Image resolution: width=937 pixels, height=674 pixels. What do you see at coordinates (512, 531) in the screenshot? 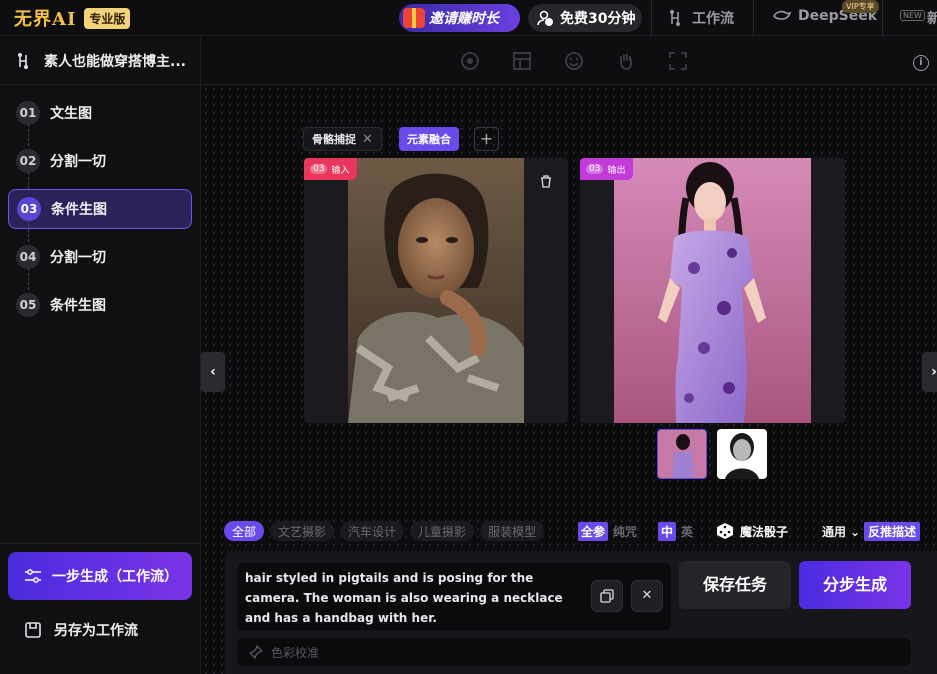
I see `chip-fashion-model: 服装模型` at bounding box center [512, 531].